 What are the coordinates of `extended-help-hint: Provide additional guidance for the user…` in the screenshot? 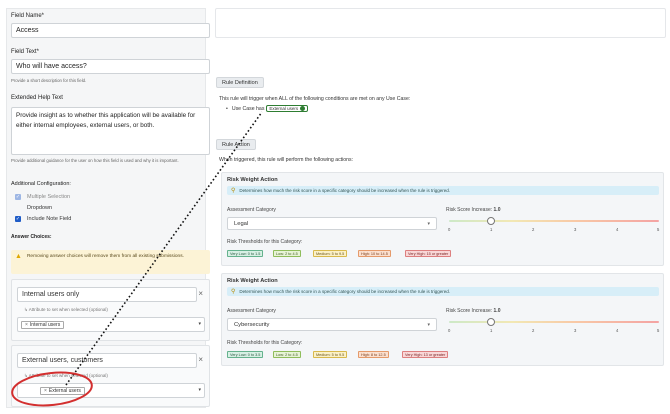 It's located at (95, 160).